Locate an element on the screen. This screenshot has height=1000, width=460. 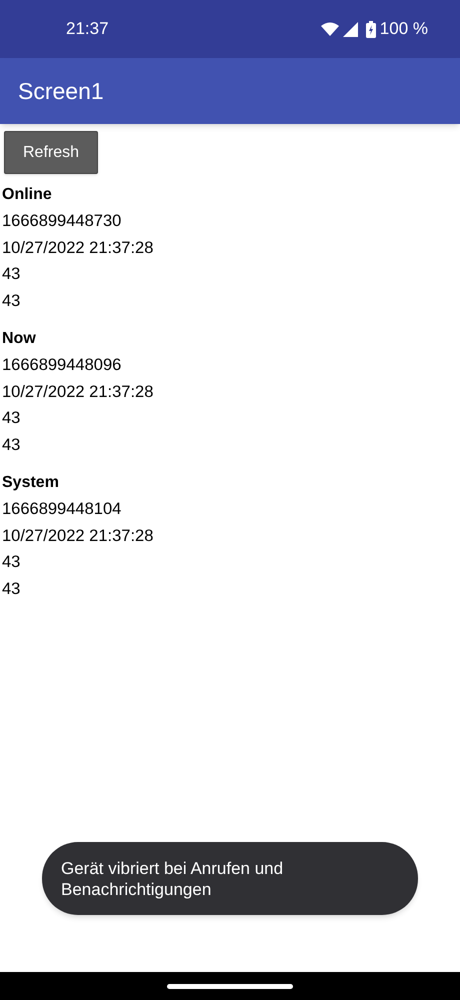
value-text: 1666899448730 is located at coordinates (62, 221).